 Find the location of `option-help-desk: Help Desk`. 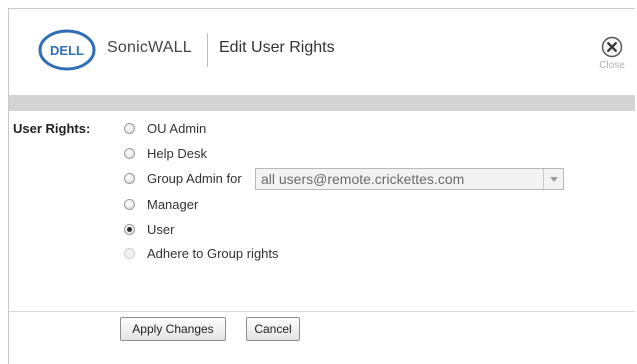

option-help-desk: Help Desk is located at coordinates (165, 153).